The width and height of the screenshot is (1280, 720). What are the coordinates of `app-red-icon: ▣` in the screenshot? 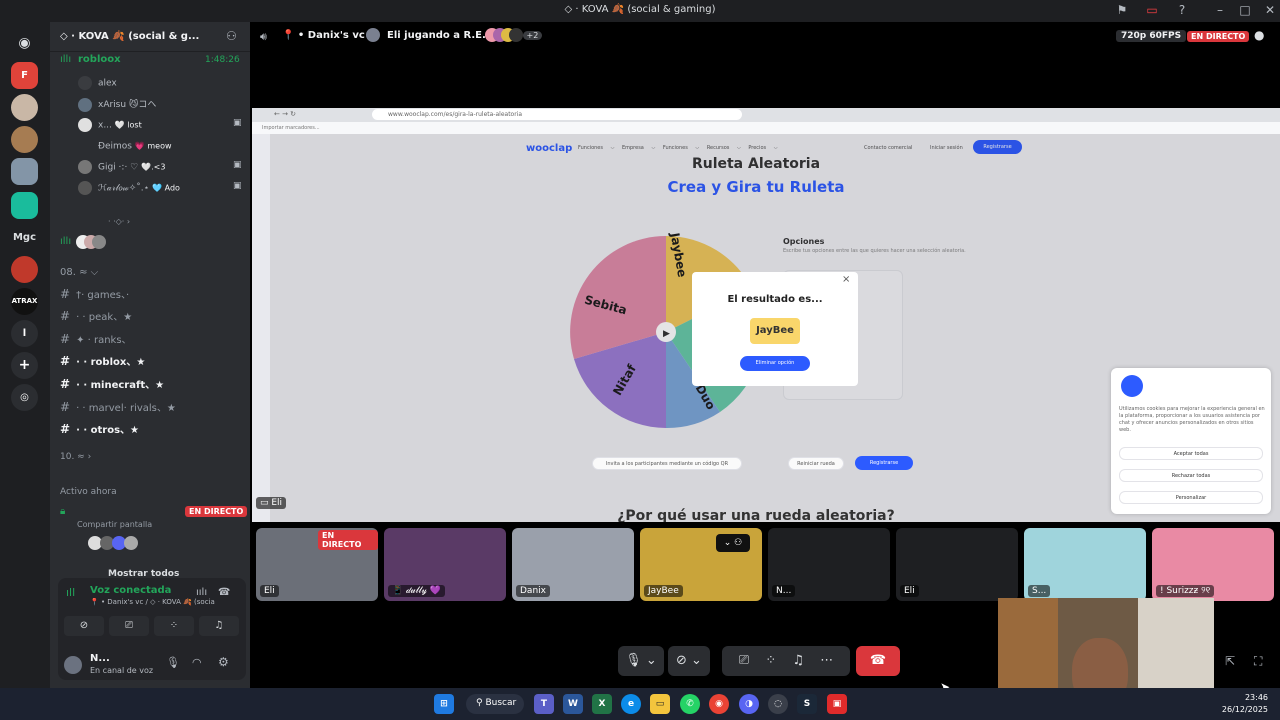 It's located at (837, 704).